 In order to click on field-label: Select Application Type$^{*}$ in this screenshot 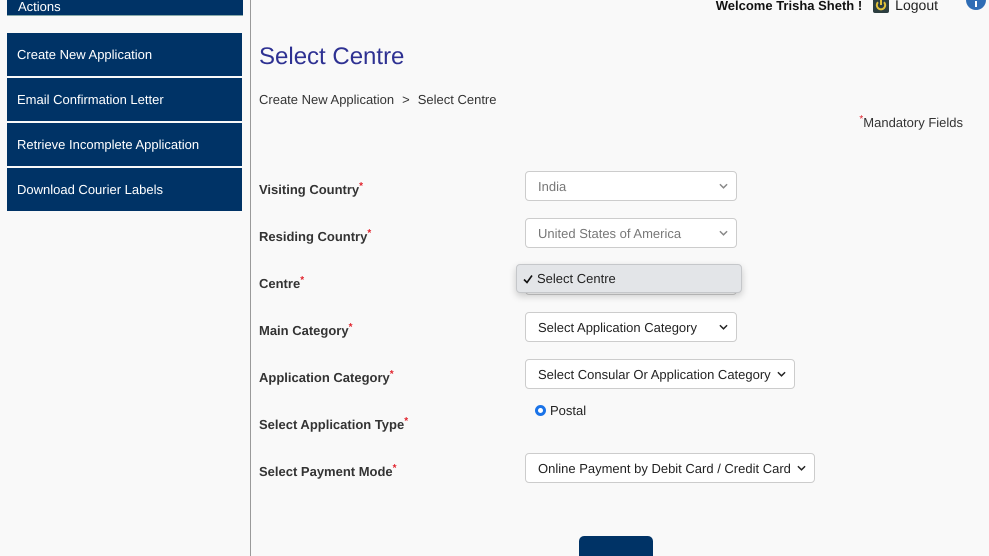, I will do `click(334, 423)`.